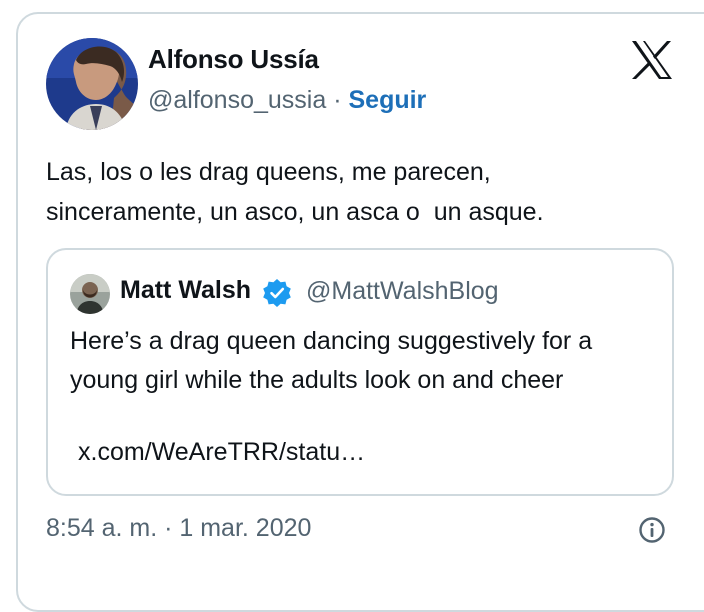 The width and height of the screenshot is (704, 612). I want to click on quoted-avatar, so click(90, 294).